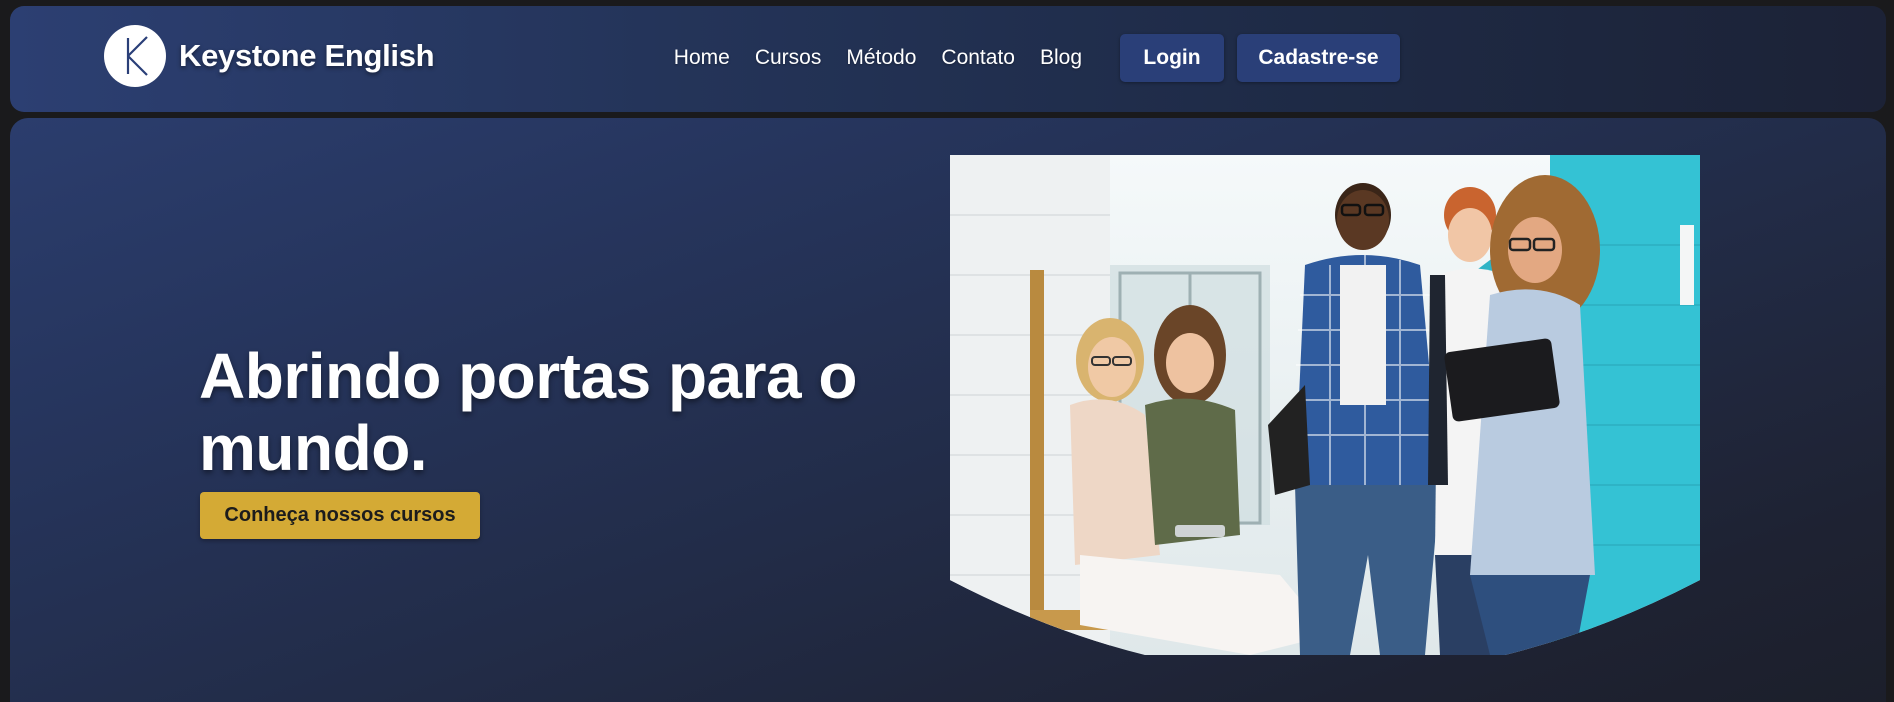 The image size is (1894, 702). I want to click on keystone-k-icon, so click(137, 56).